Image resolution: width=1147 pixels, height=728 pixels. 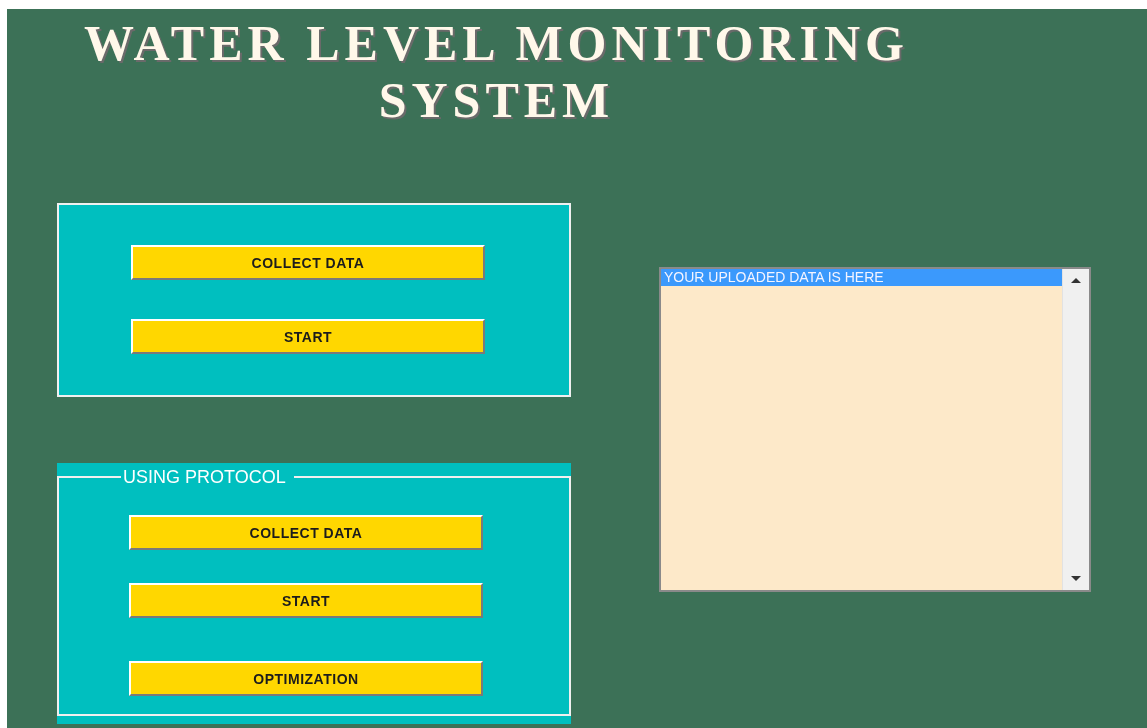 What do you see at coordinates (1076, 280) in the screenshot?
I see `scroll-up-icon` at bounding box center [1076, 280].